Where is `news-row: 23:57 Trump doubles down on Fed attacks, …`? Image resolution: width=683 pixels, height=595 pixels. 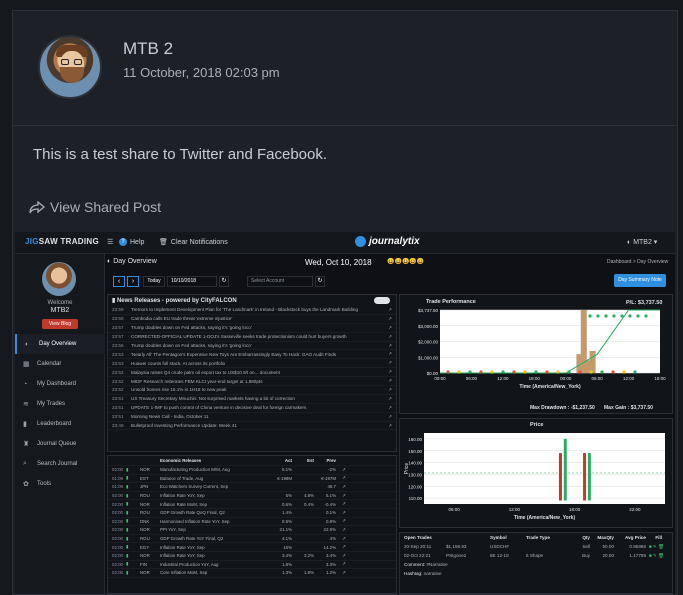 news-row: 23:57 Trump doubles down on Fed attacks, … is located at coordinates (252, 328).